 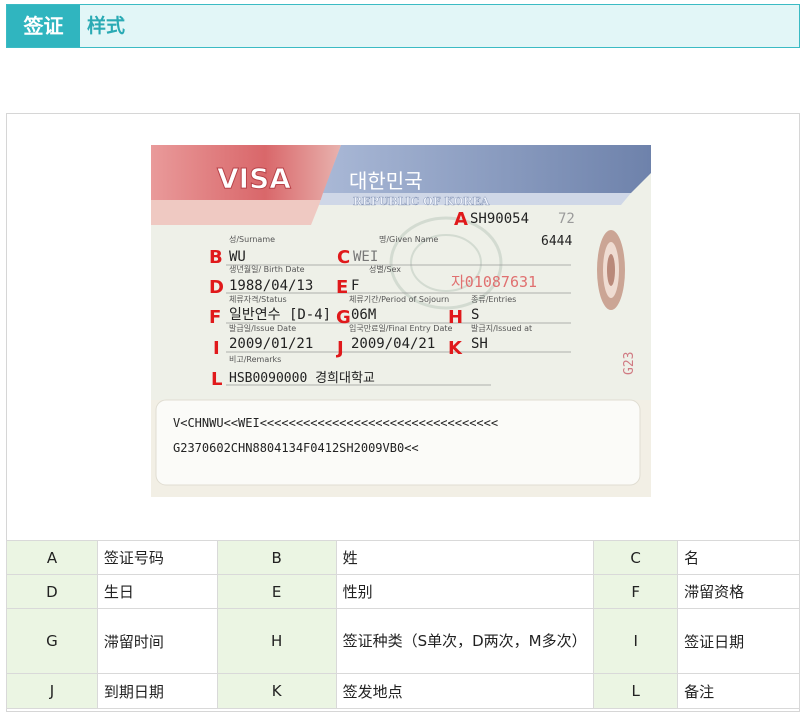 What do you see at coordinates (252, 239) in the screenshot?
I see `surname-label: 성/Surname` at bounding box center [252, 239].